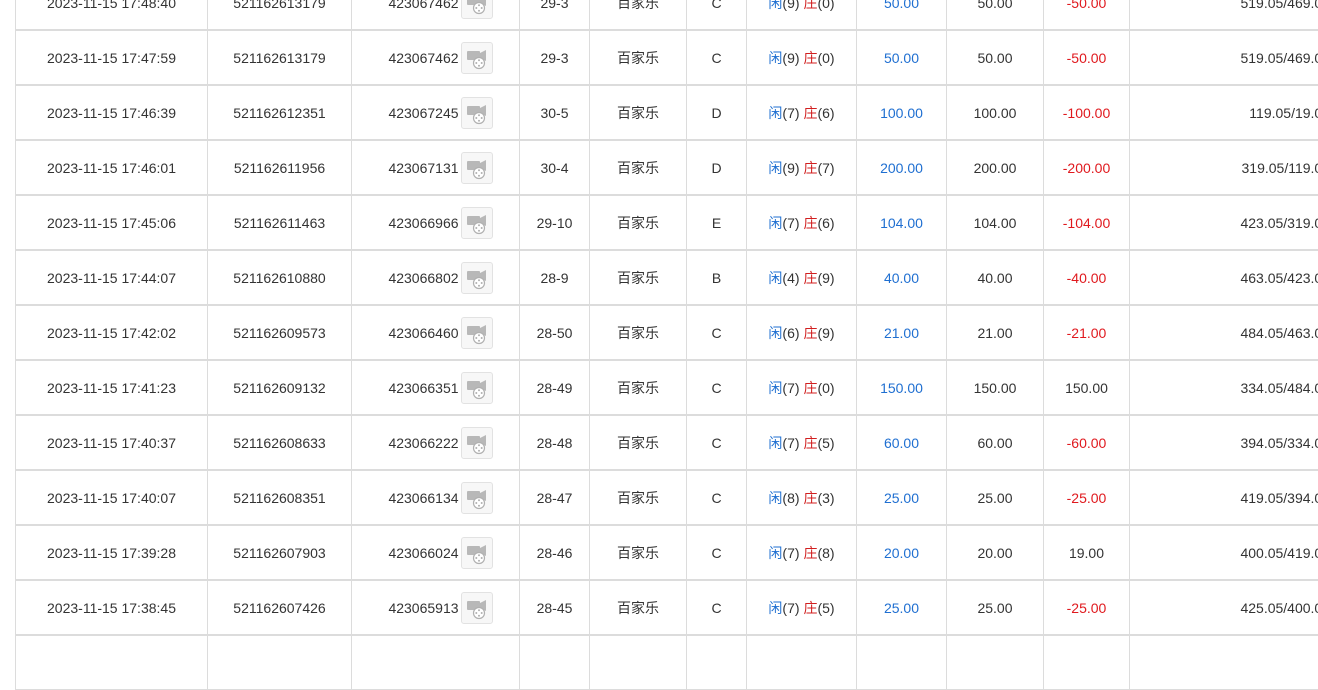 The height and width of the screenshot is (690, 1318). I want to click on game-result-cell, so click(802, 662).